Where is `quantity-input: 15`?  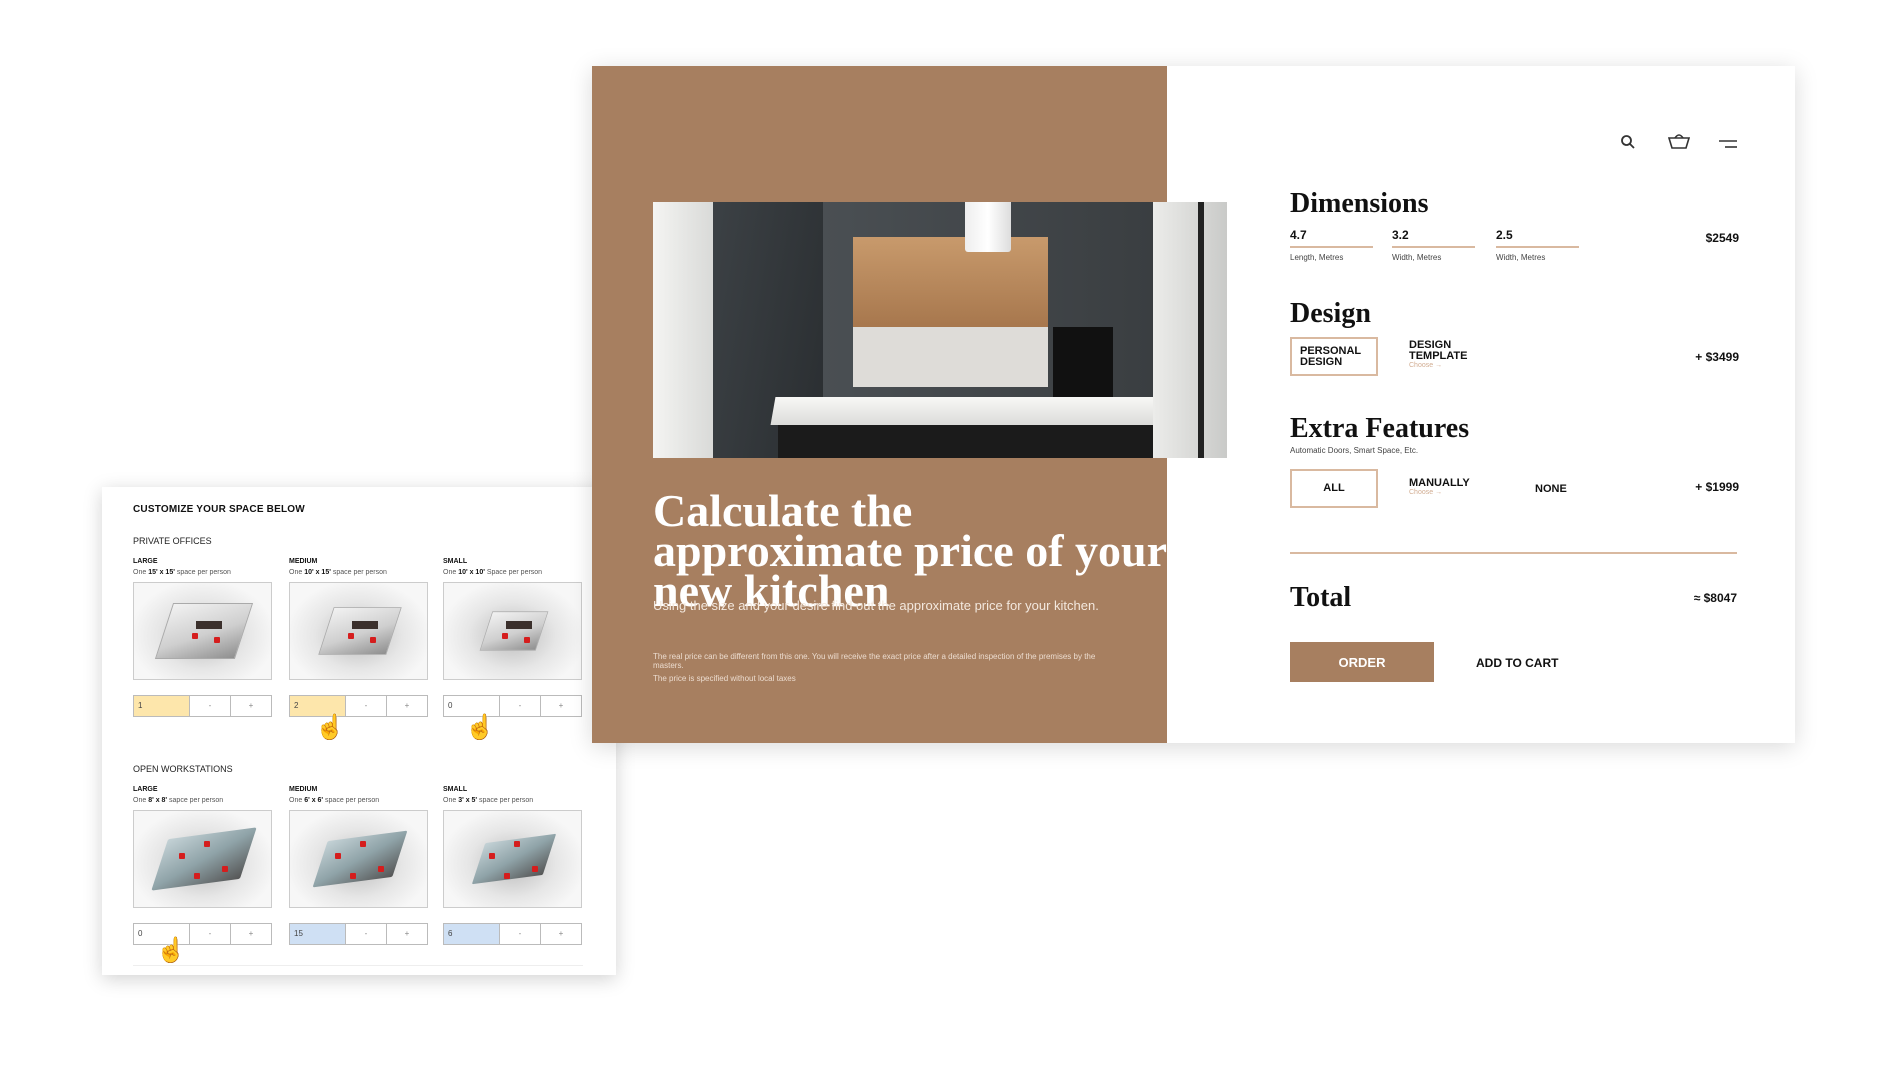 quantity-input: 15 is located at coordinates (318, 934).